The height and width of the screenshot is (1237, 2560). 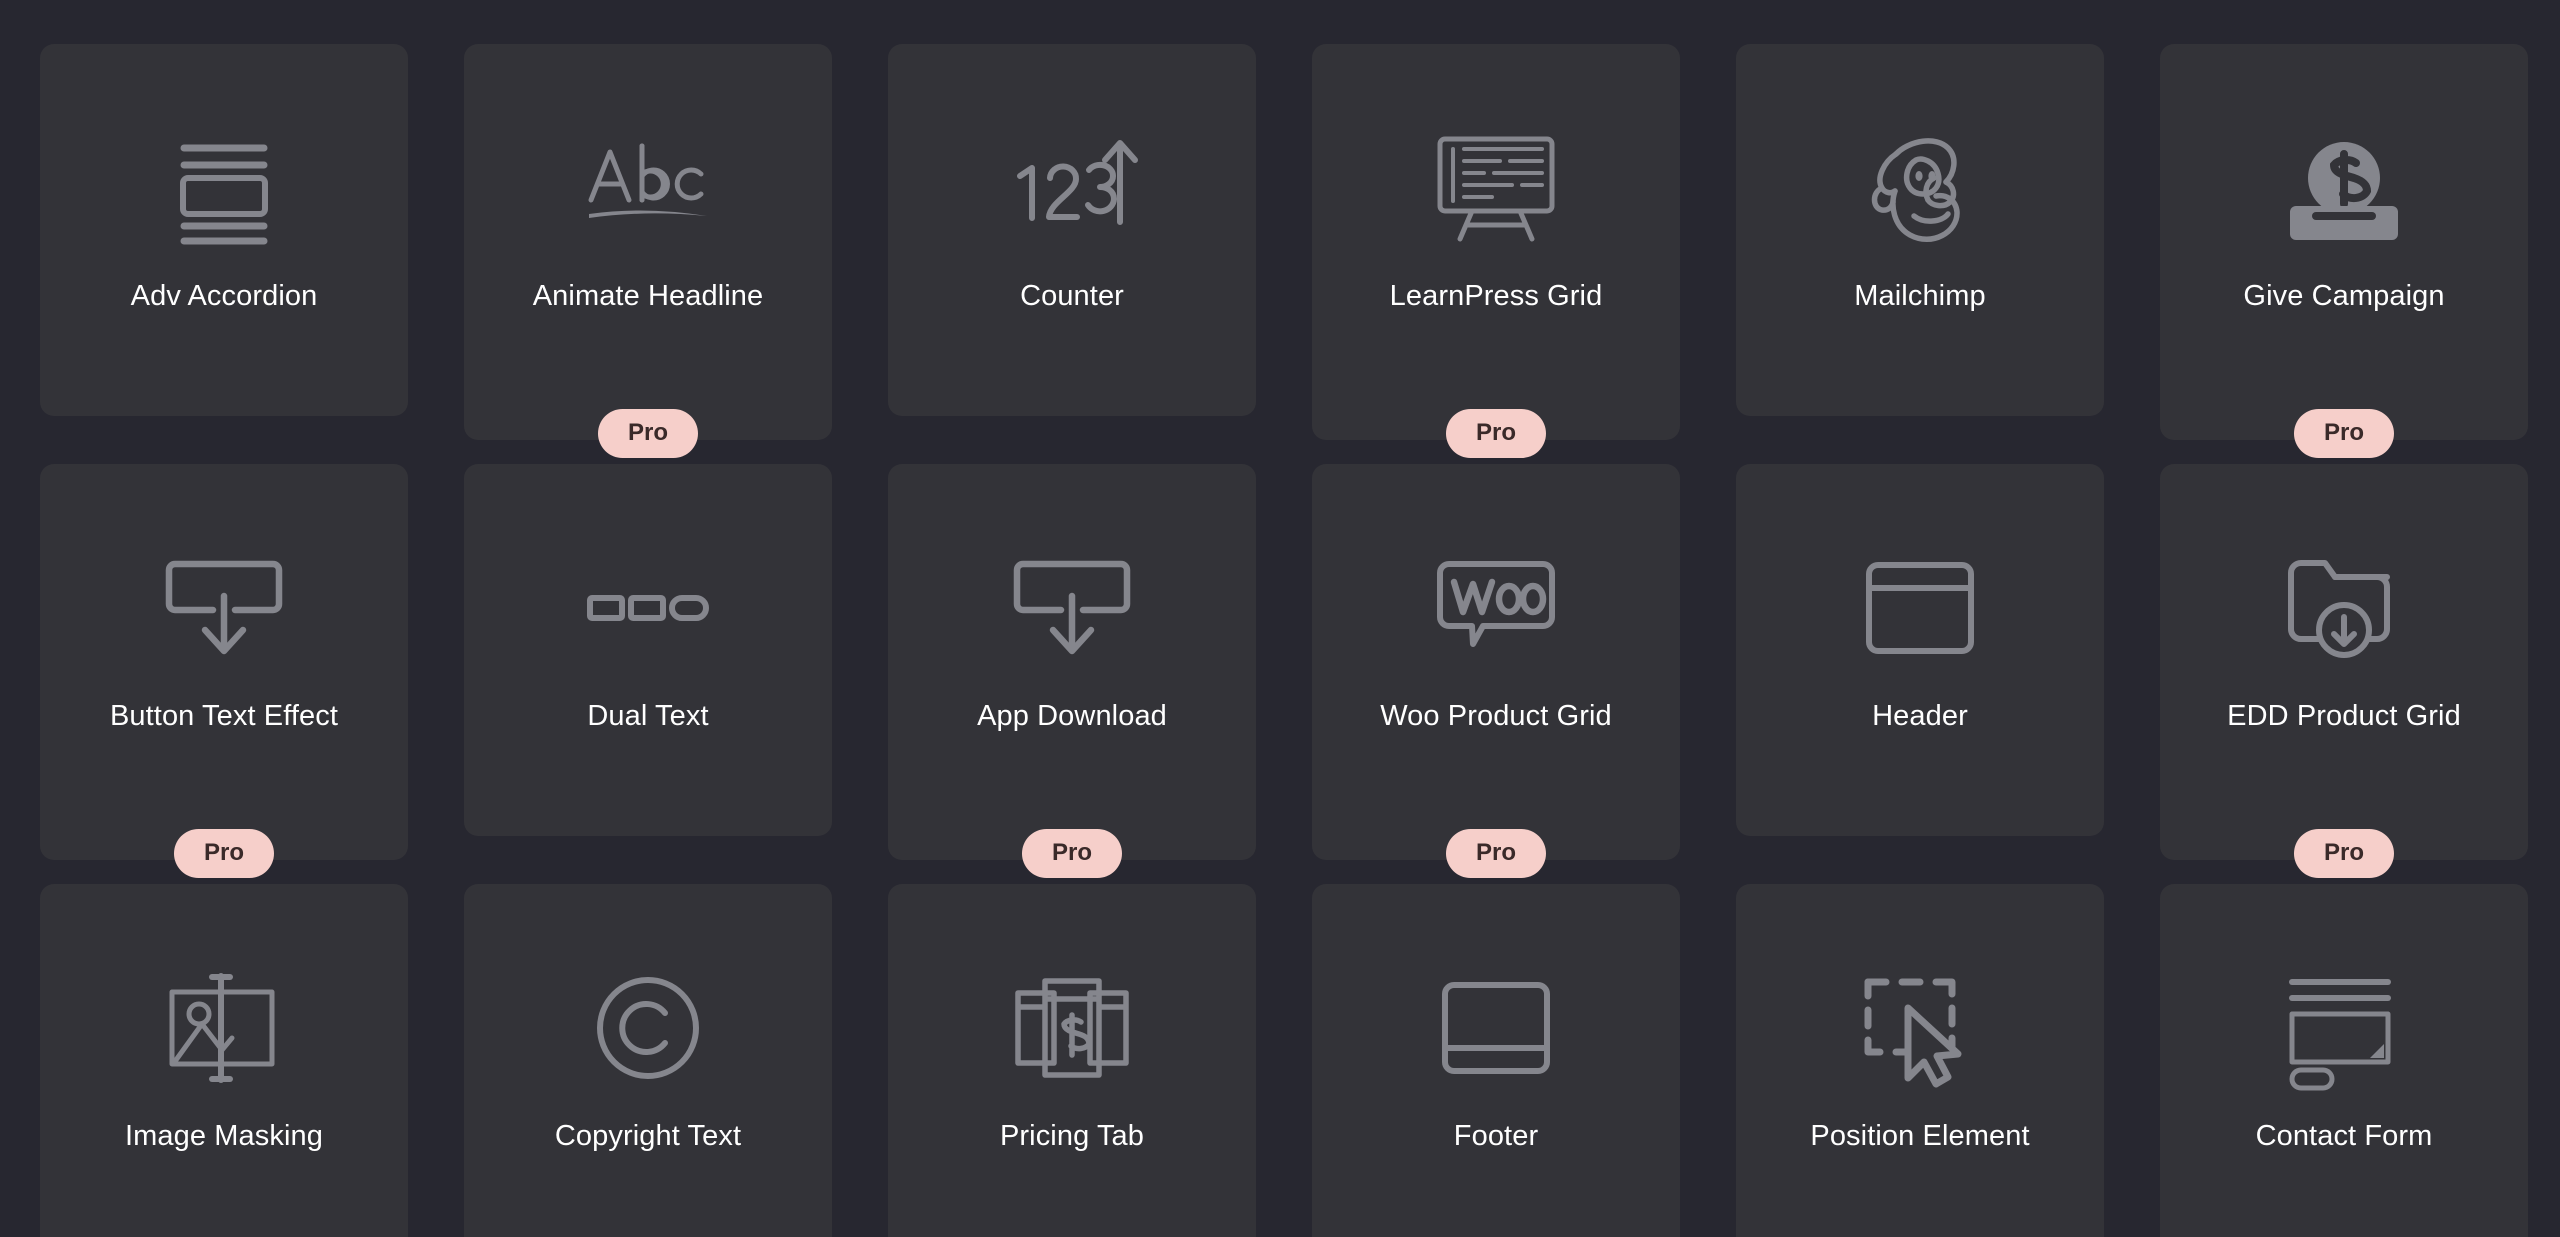 I want to click on widget-card: Dual Text, so click(x=648, y=650).